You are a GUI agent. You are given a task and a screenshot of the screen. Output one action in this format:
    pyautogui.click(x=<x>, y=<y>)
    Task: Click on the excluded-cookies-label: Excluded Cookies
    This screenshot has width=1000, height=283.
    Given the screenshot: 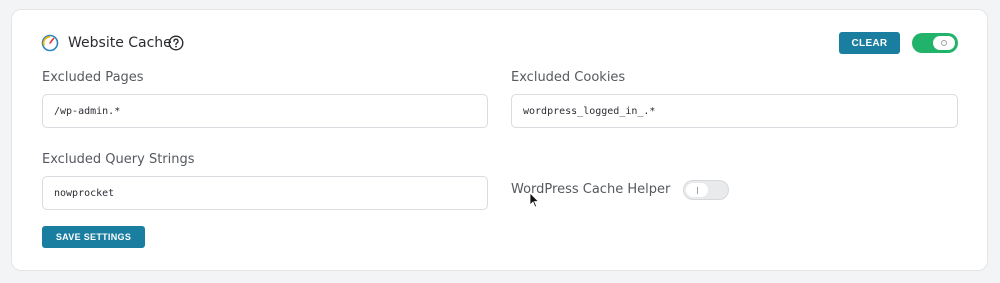 What is the action you would take?
    pyautogui.click(x=568, y=77)
    